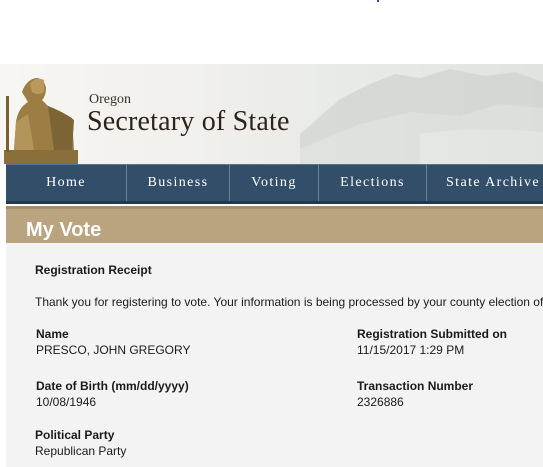 The width and height of the screenshot is (543, 467). Describe the element at coordinates (415, 386) in the screenshot. I see `transaction-number-label: Transaction Number` at that location.